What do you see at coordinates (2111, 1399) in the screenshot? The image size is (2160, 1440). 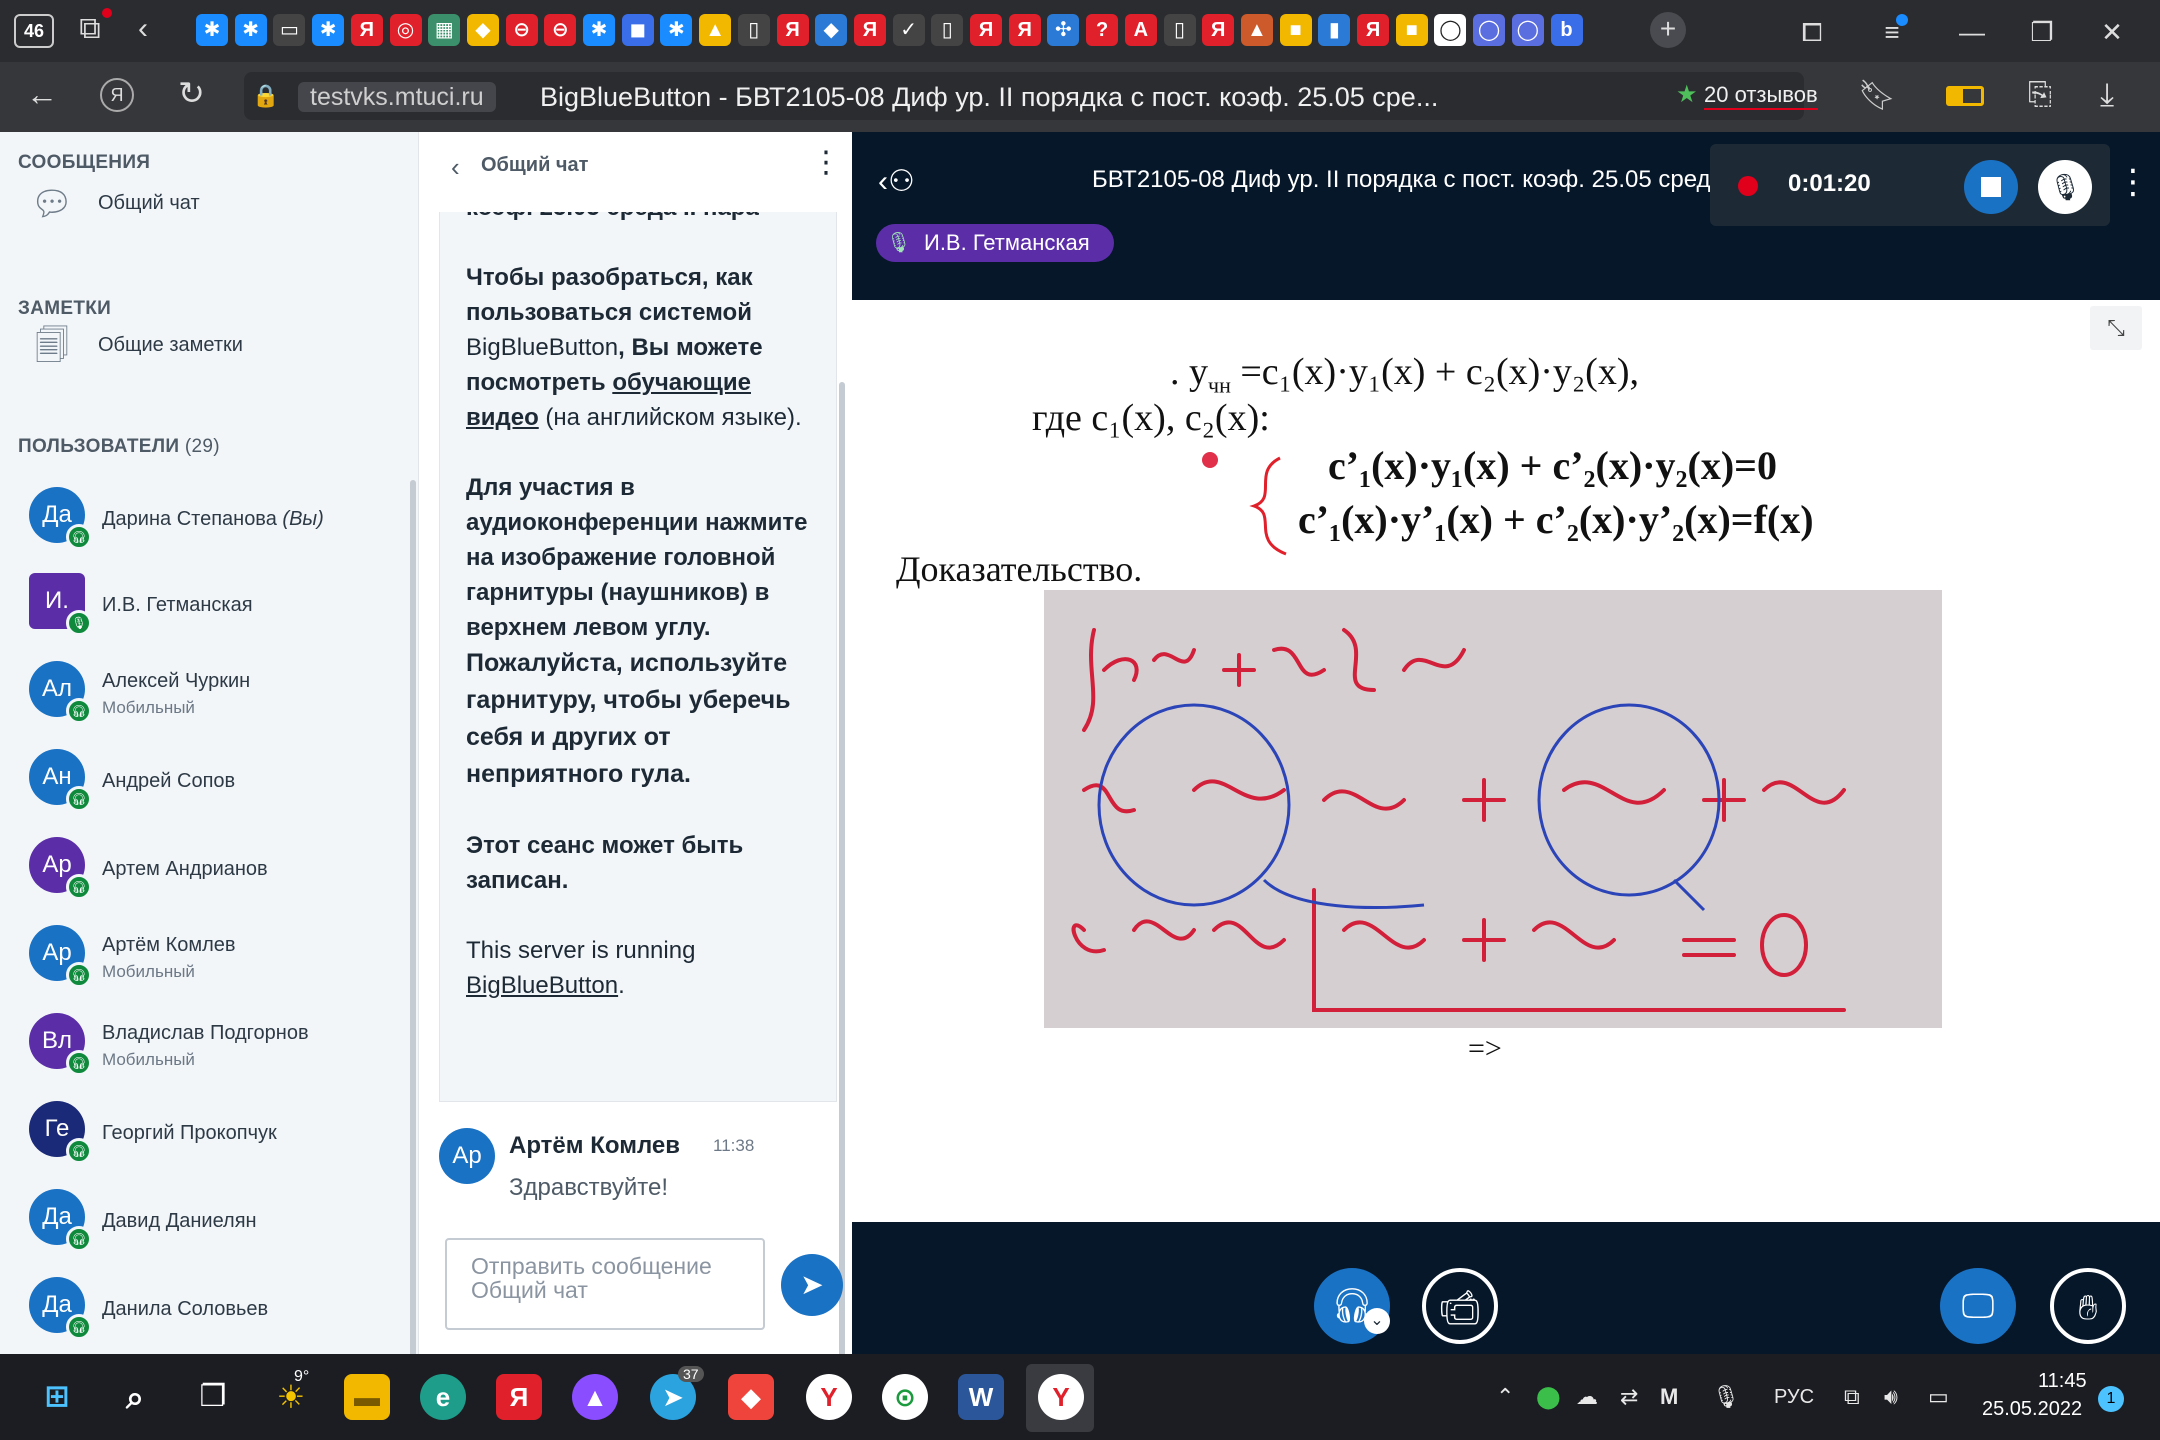 I see `notification-badge: 1` at bounding box center [2111, 1399].